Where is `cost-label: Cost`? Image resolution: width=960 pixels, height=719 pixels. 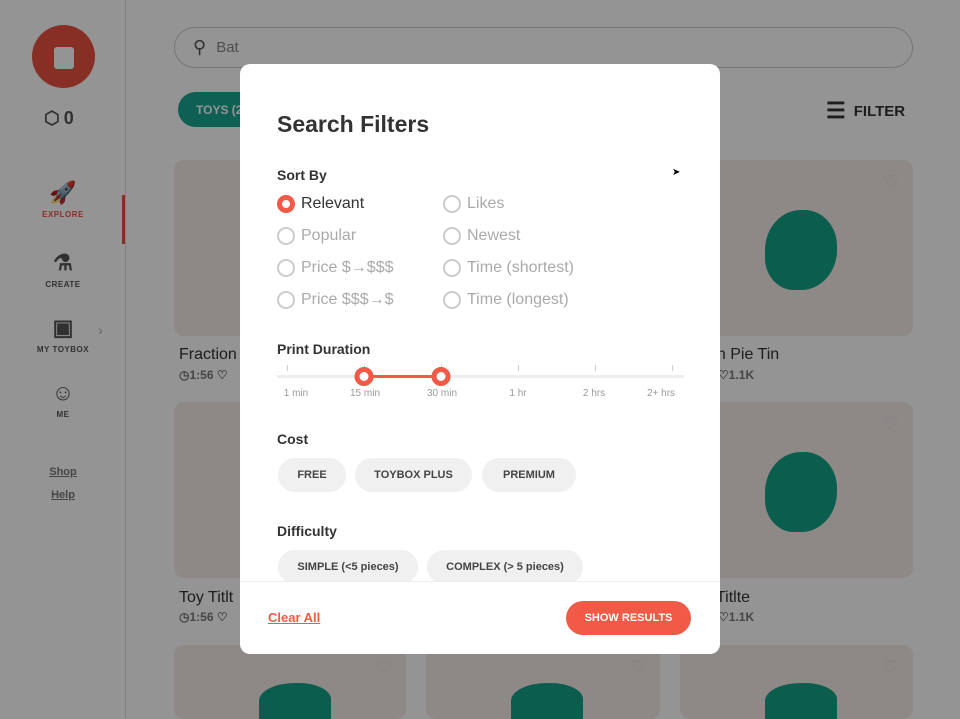
cost-label: Cost is located at coordinates (293, 439).